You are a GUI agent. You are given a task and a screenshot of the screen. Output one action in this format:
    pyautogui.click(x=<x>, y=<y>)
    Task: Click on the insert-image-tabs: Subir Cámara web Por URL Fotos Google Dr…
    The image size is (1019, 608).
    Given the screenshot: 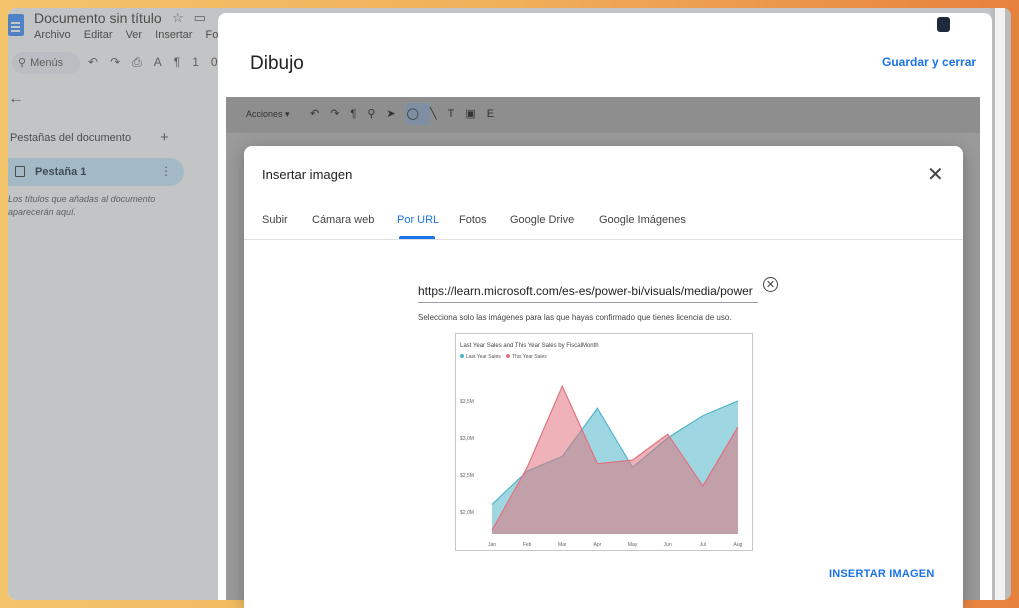 What is the action you would take?
    pyautogui.click(x=603, y=223)
    